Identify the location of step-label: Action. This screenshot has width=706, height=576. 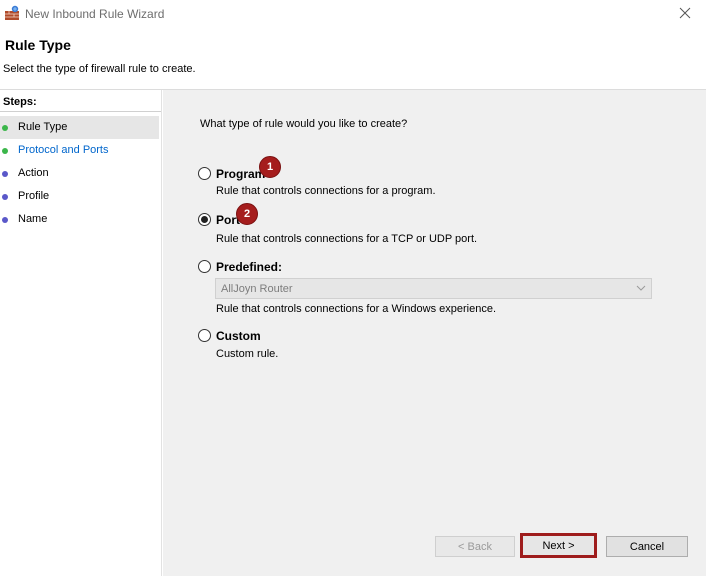
(33, 173).